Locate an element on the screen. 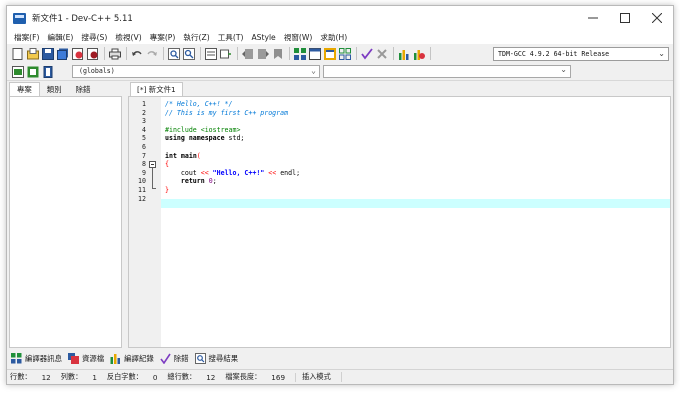 The height and width of the screenshot is (400, 680). tab-file-new1: [*] 新文件1 is located at coordinates (156, 89).